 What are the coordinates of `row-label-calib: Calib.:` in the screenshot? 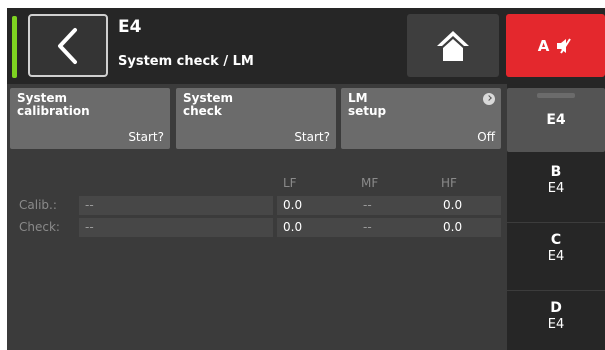 It's located at (38, 205).